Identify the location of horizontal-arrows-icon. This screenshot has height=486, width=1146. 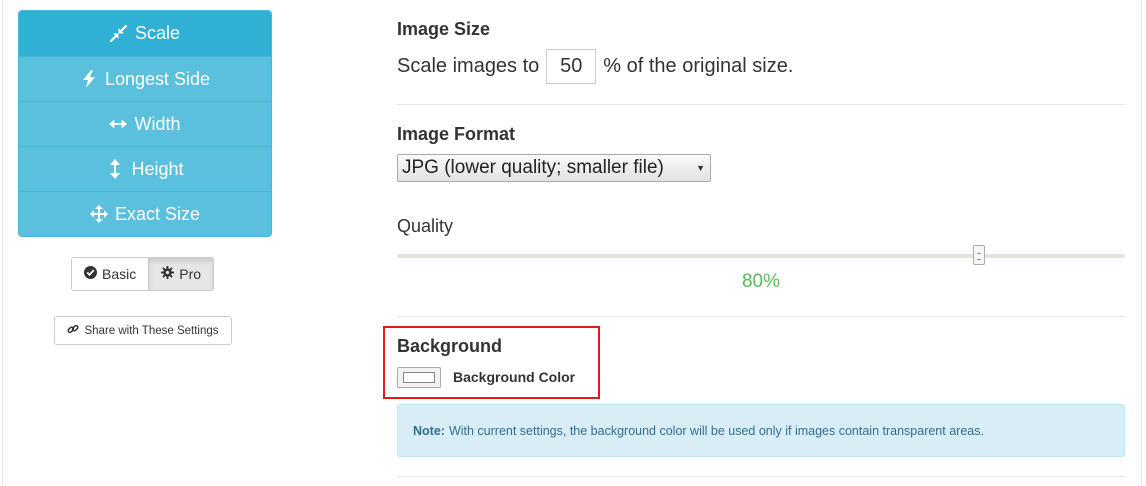
(118, 124).